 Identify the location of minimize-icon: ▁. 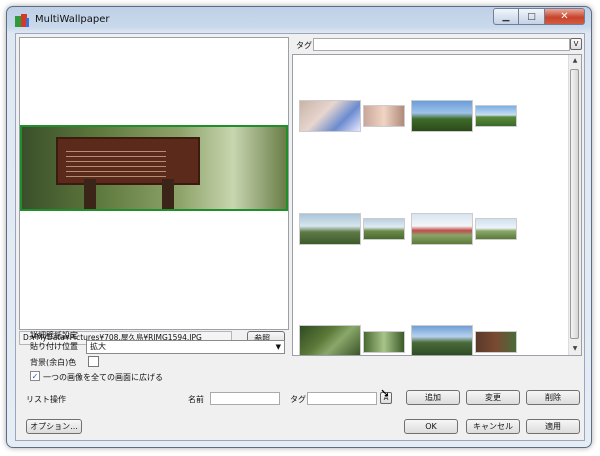
(506, 16).